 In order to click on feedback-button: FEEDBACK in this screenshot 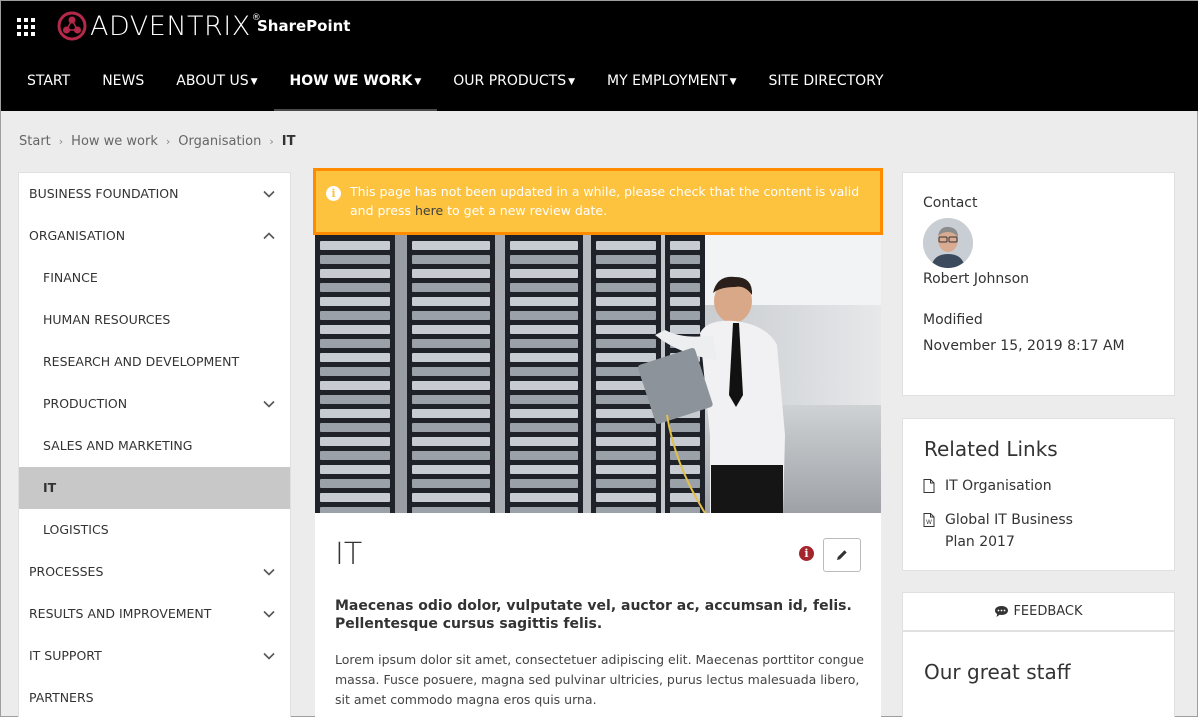, I will do `click(1038, 611)`.